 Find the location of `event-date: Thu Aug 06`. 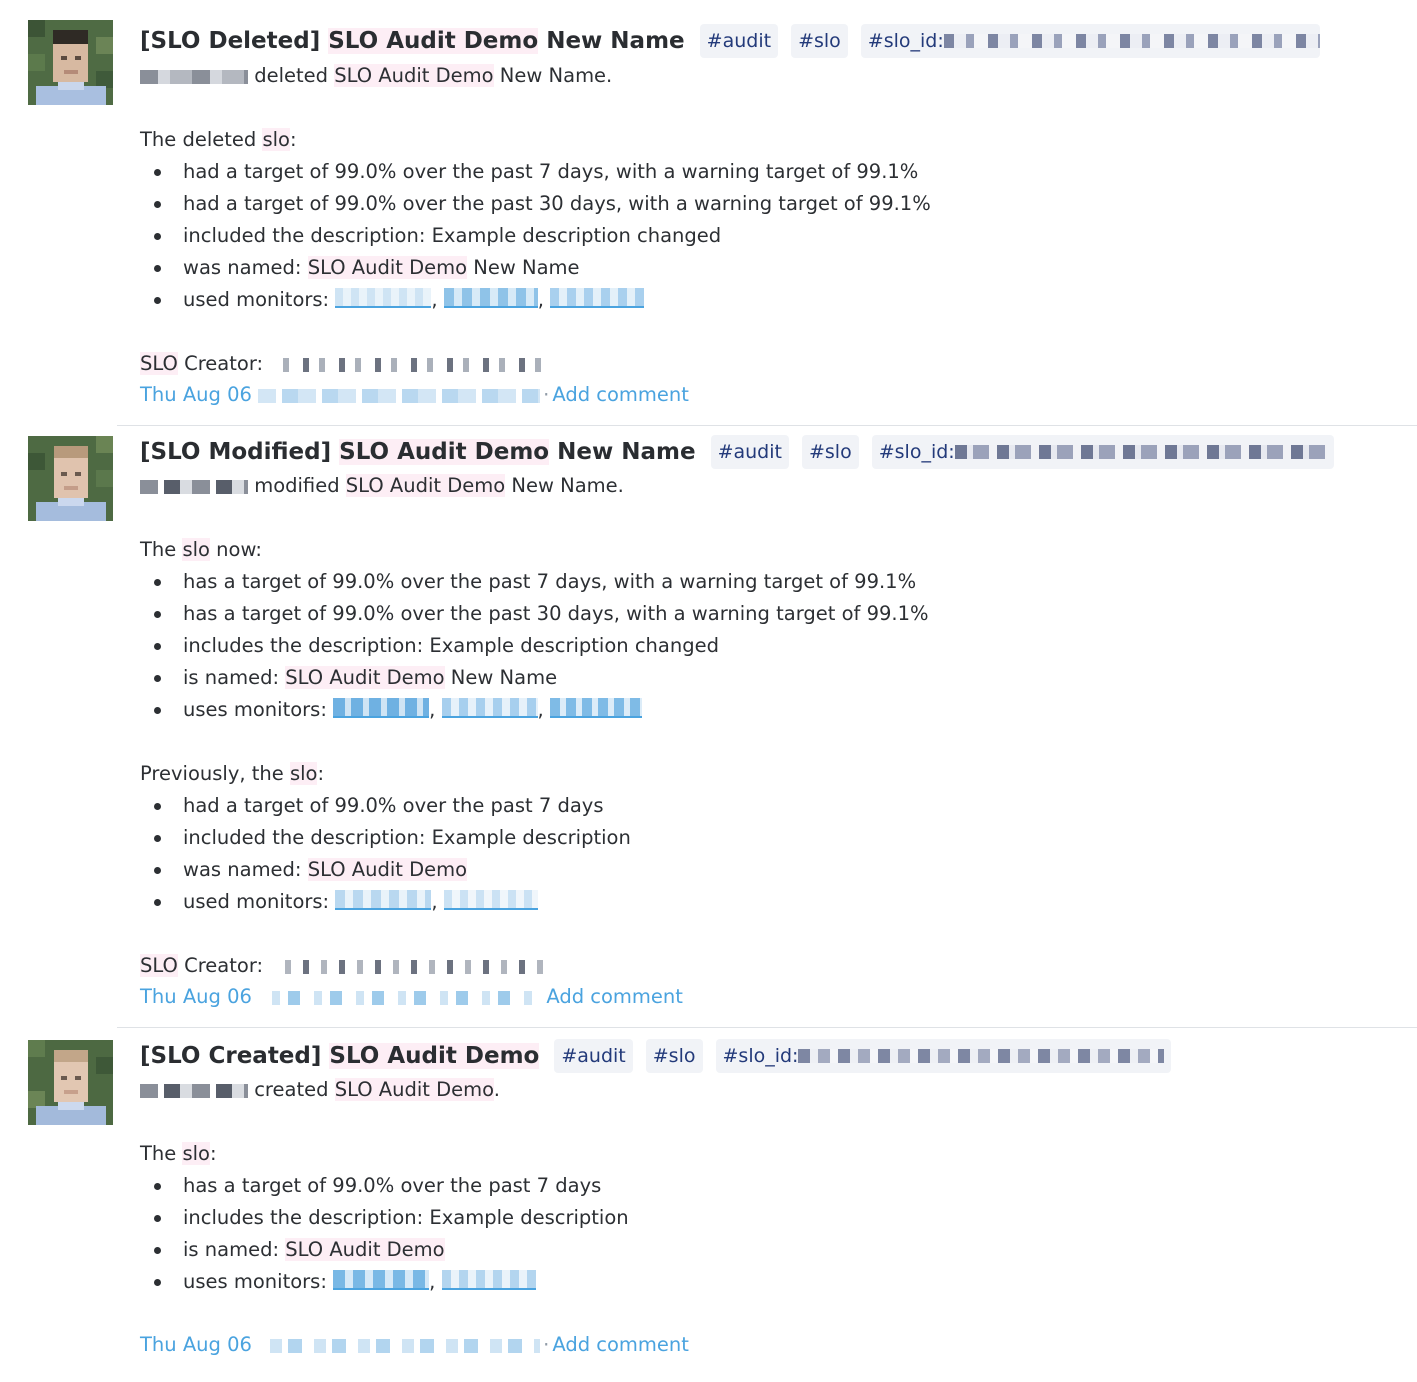

event-date: Thu Aug 06 is located at coordinates (196, 1344).